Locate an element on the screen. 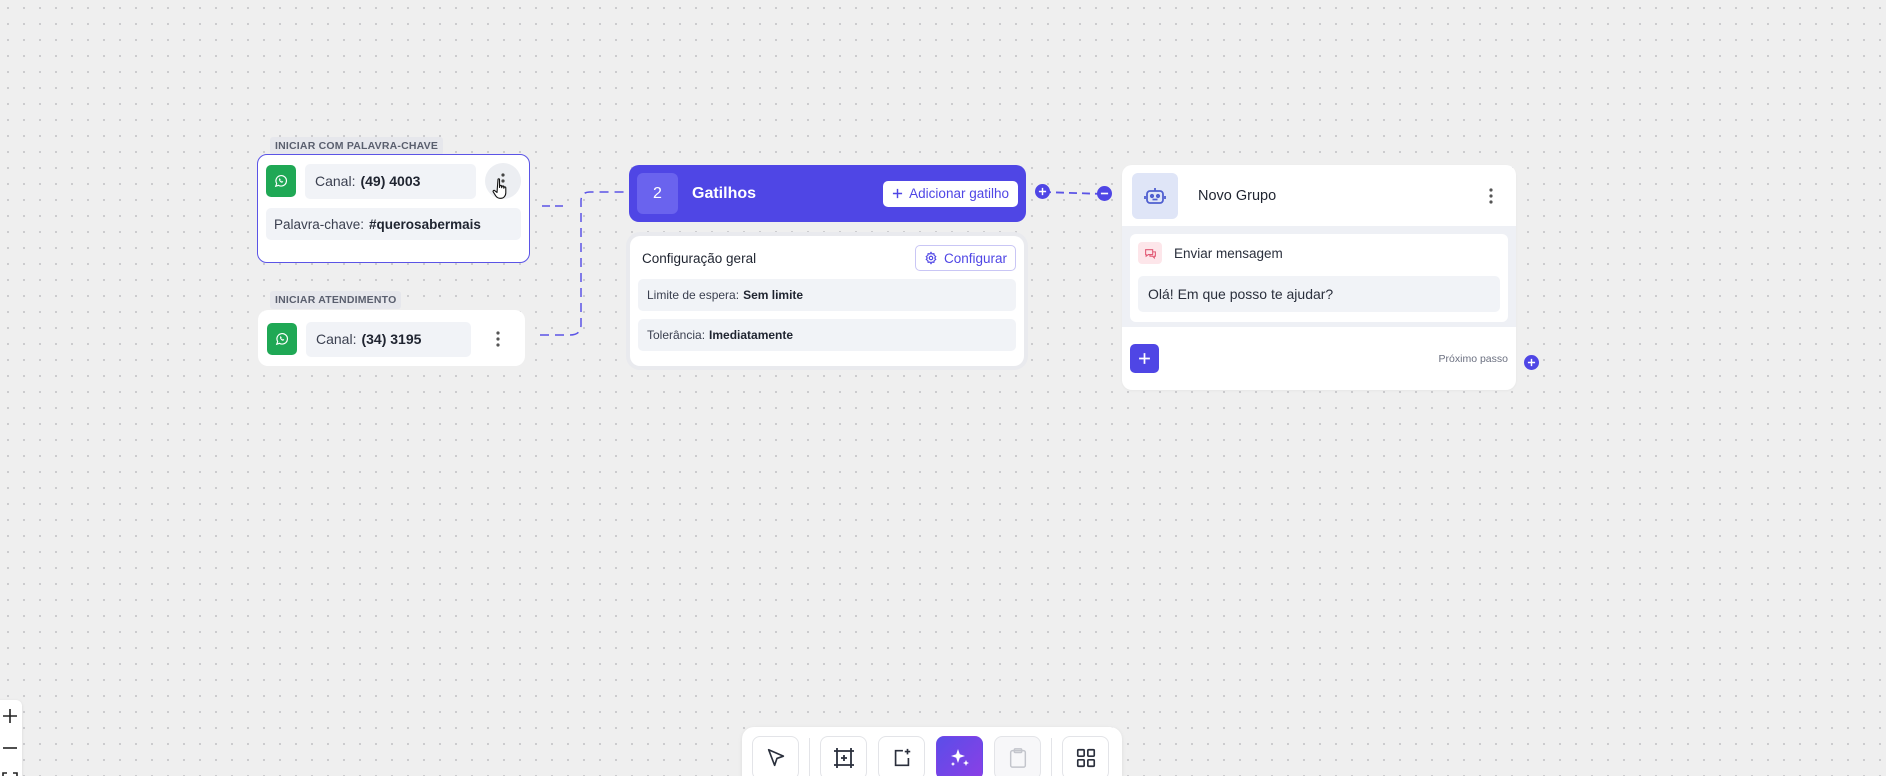  keyword-label: Palavra-chave: is located at coordinates (319, 224).